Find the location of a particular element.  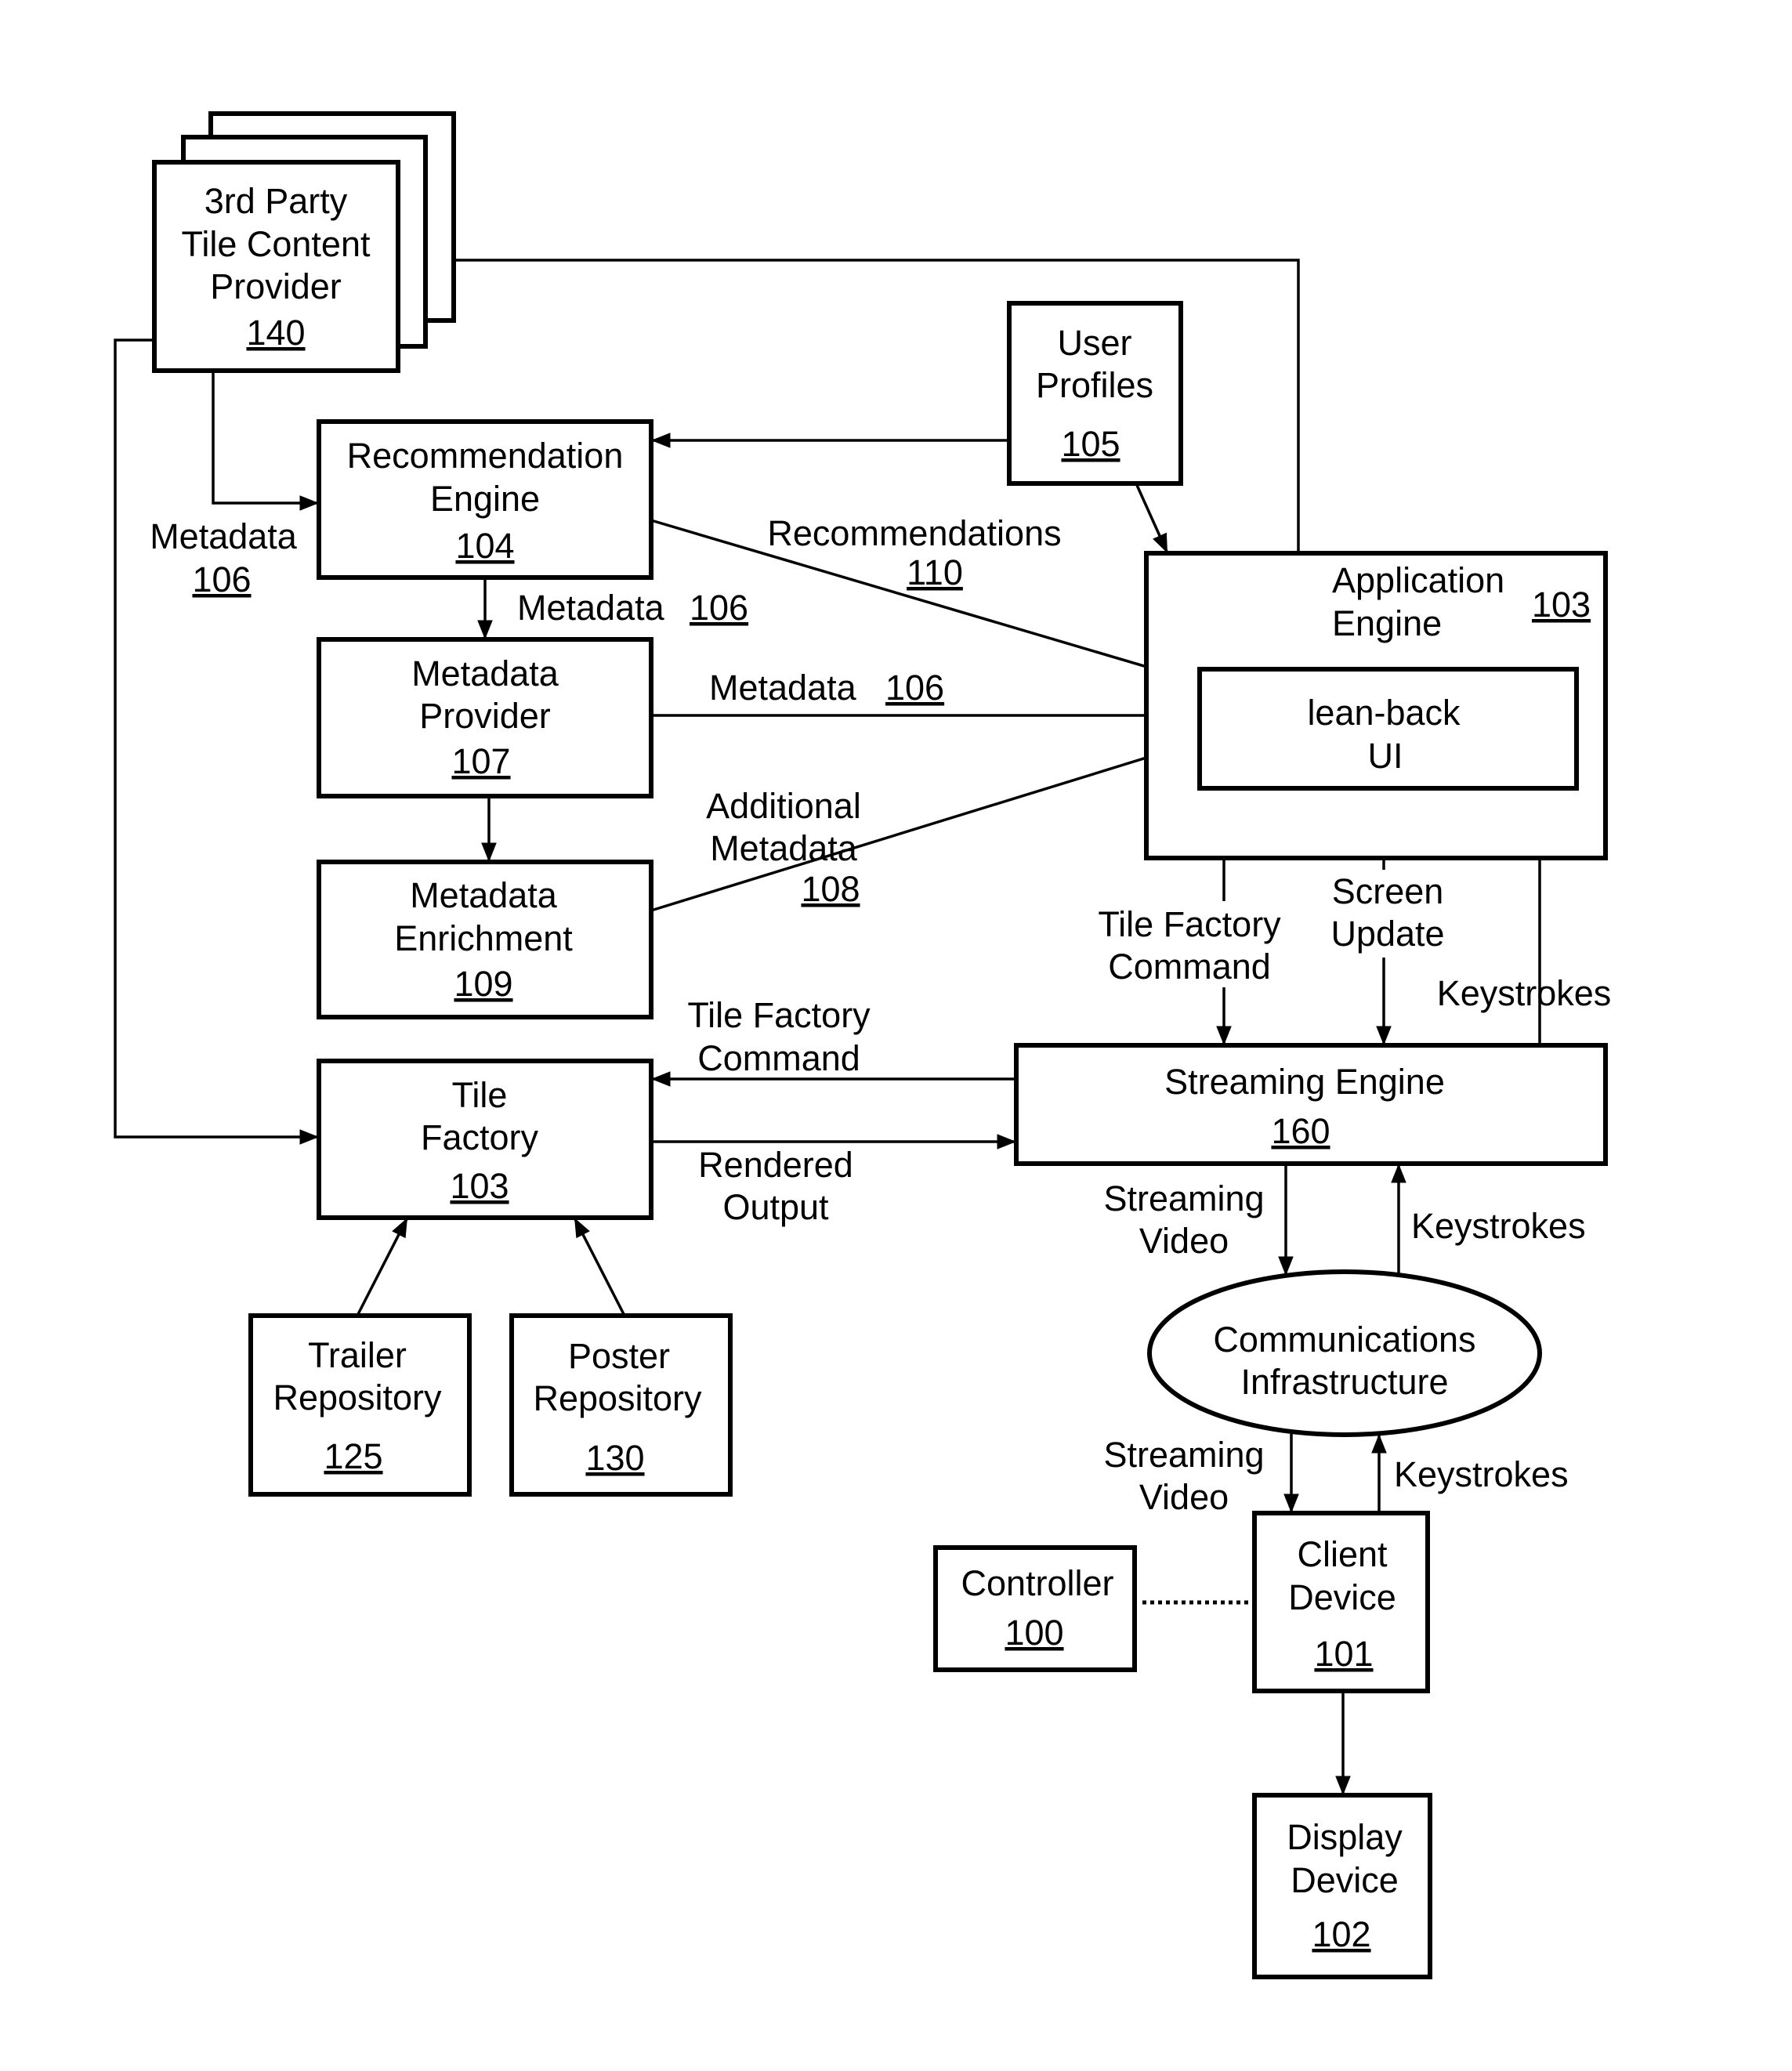

node-ref: 104 is located at coordinates (484, 546).